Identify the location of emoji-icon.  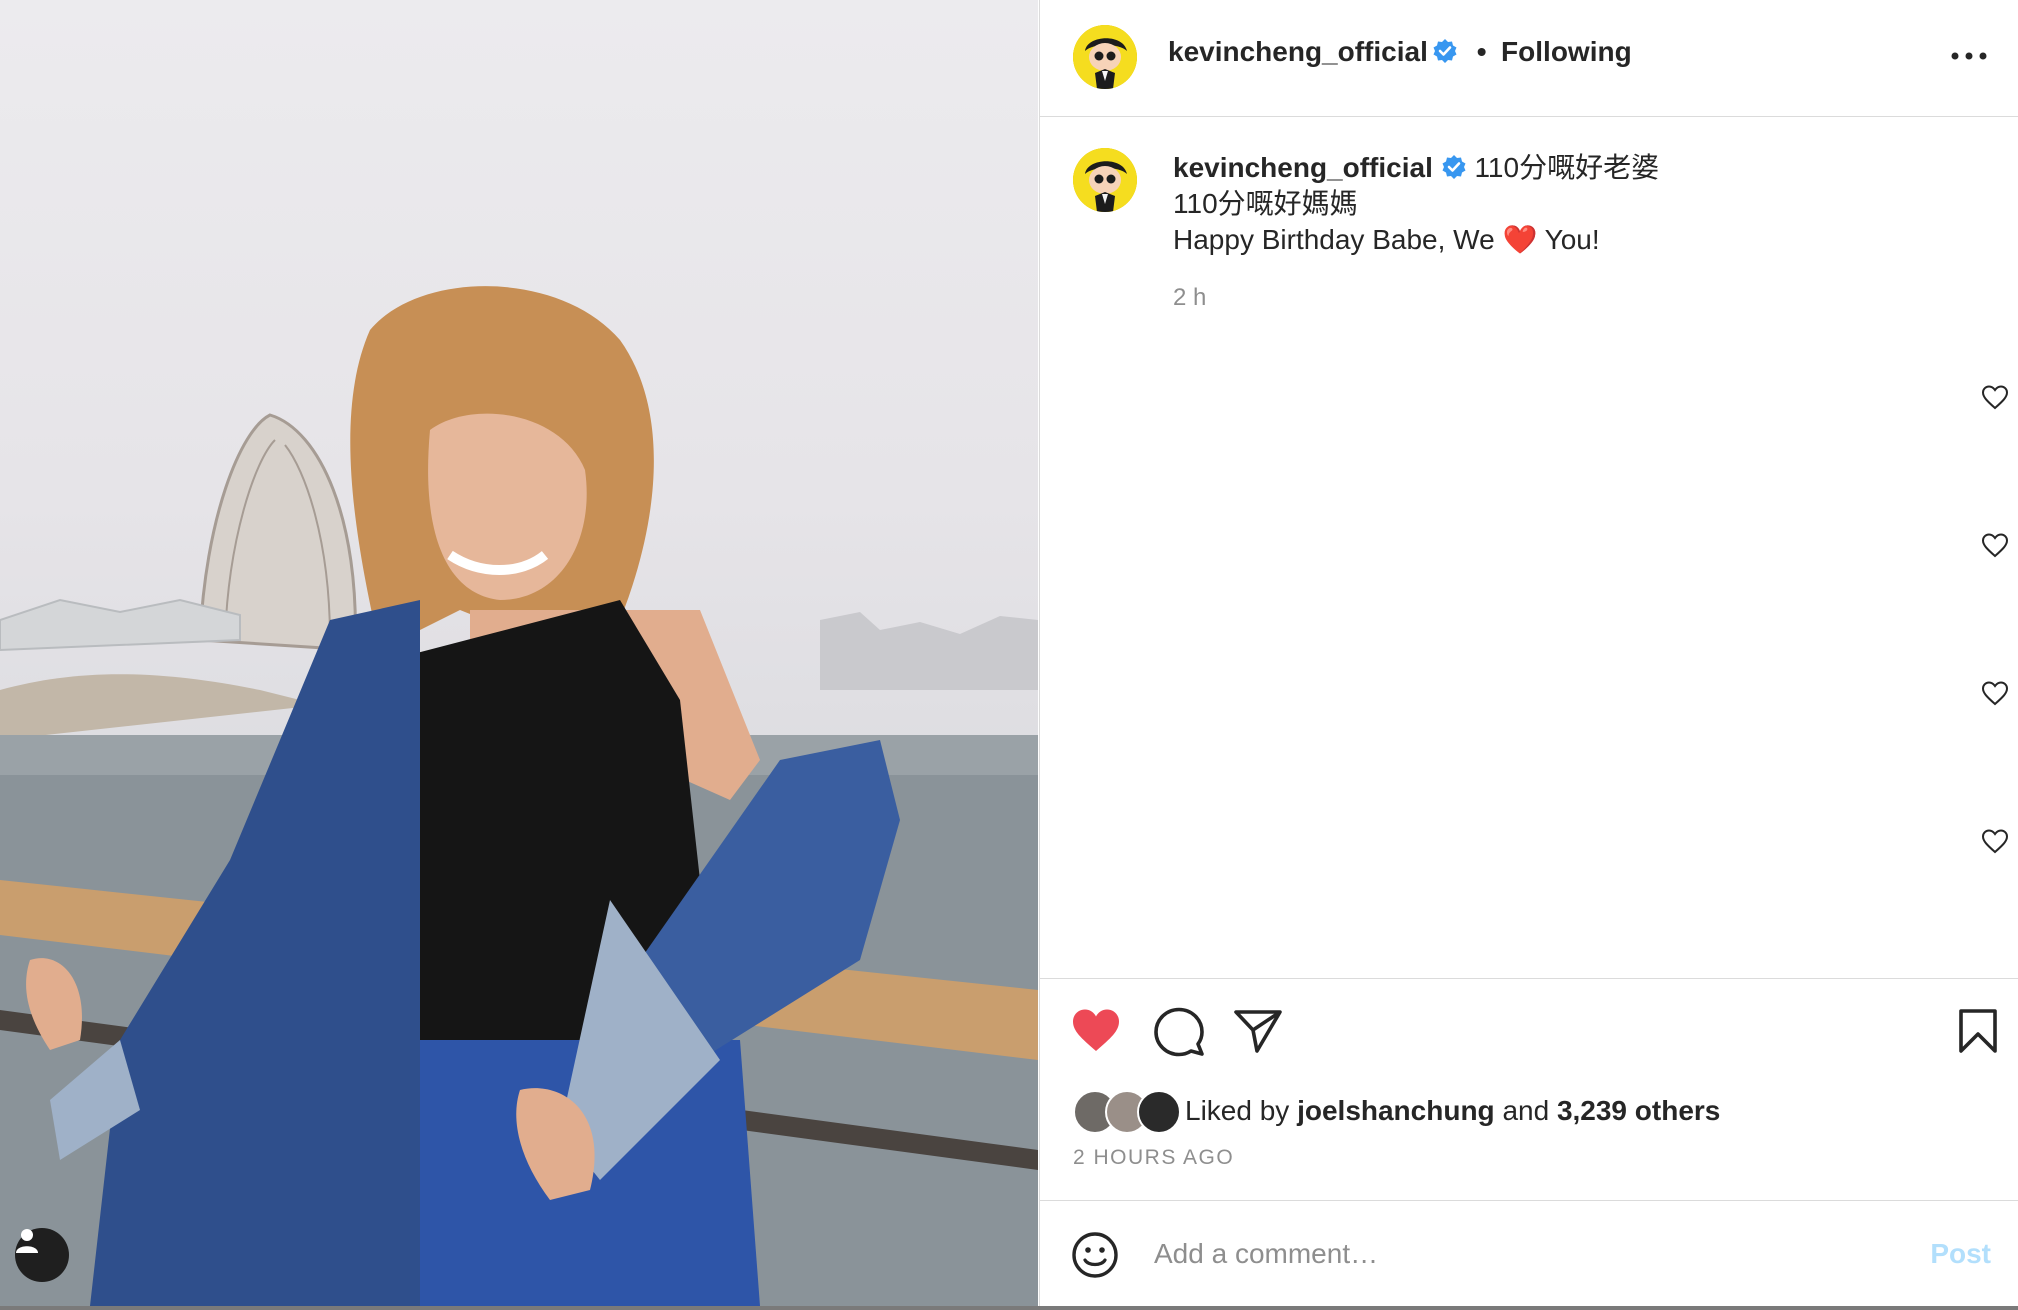
(1095, 1255).